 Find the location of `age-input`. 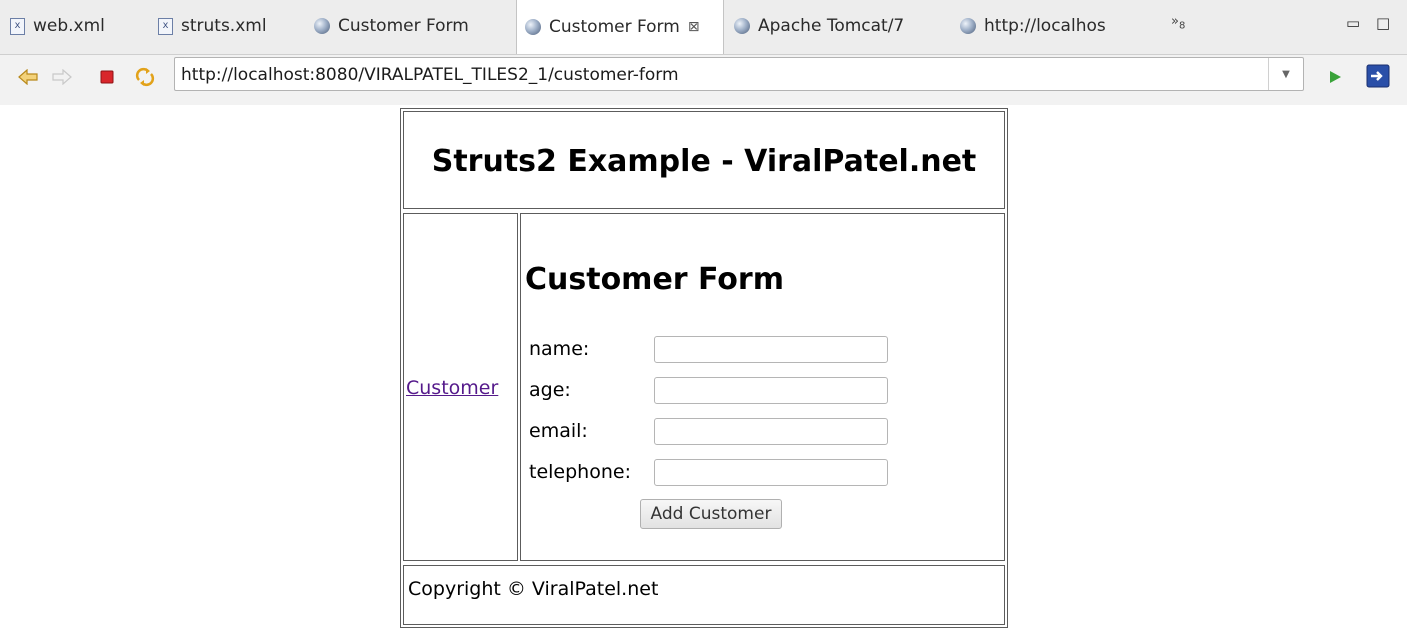

age-input is located at coordinates (771, 390).